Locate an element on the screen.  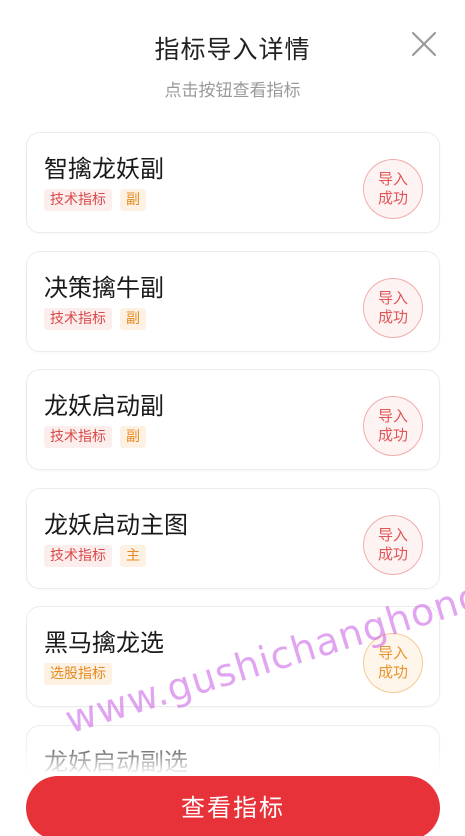
indicator-card: 决策擒牛副技术指标副 导入成功 is located at coordinates (233, 301).